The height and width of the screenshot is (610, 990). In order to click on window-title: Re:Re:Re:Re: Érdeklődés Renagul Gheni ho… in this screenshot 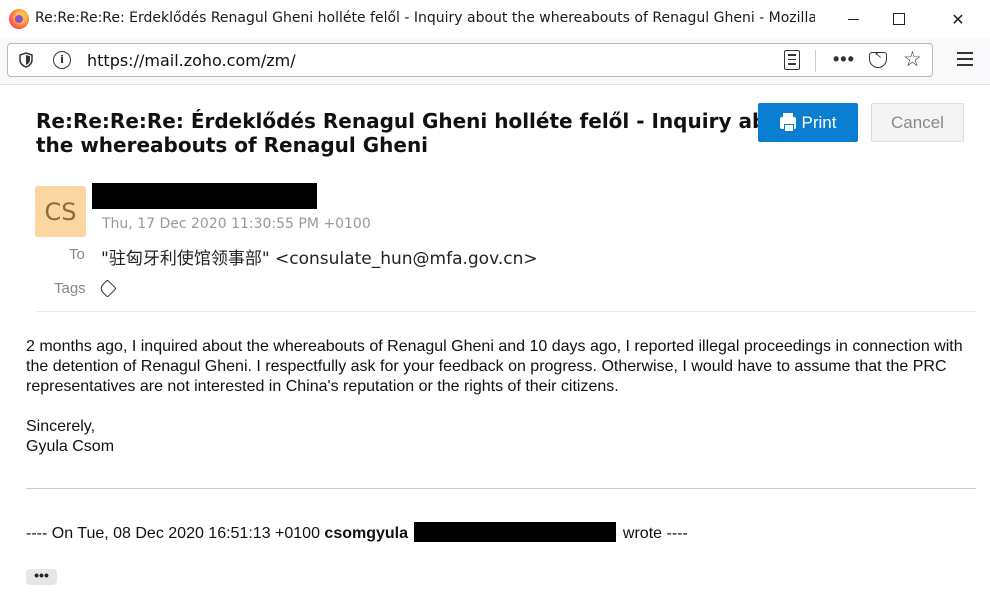, I will do `click(425, 18)`.